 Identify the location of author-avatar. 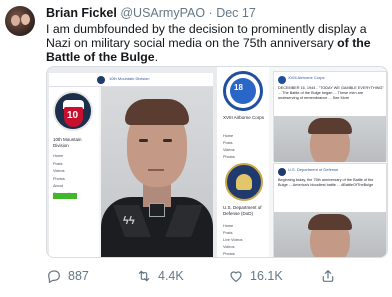
(20, 21).